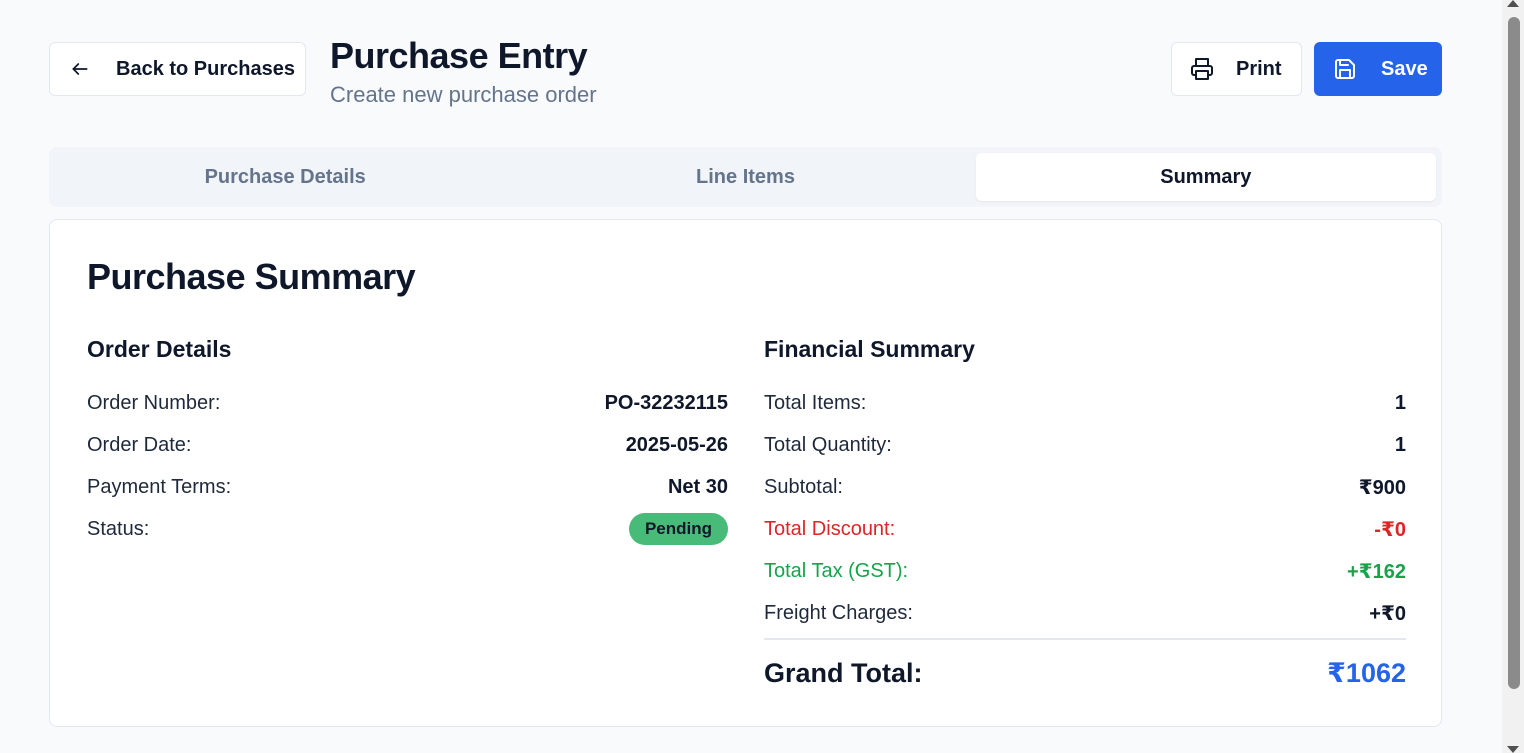  I want to click on row-label: Order Date:, so click(139, 444).